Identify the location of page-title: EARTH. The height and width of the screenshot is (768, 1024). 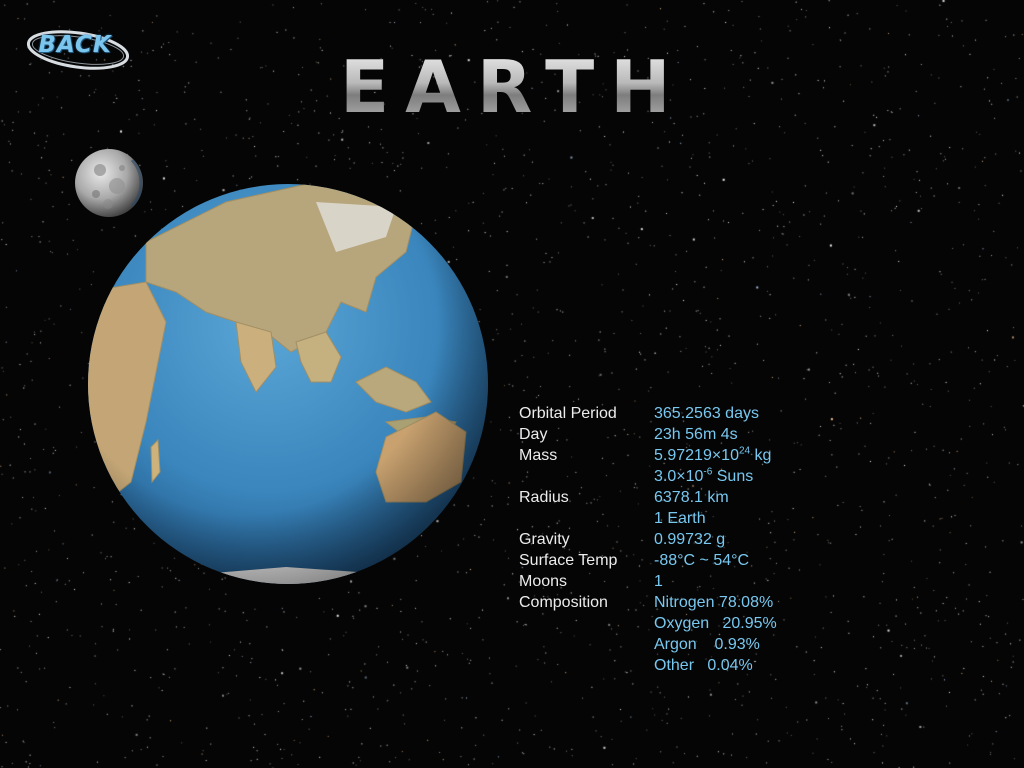
(513, 87).